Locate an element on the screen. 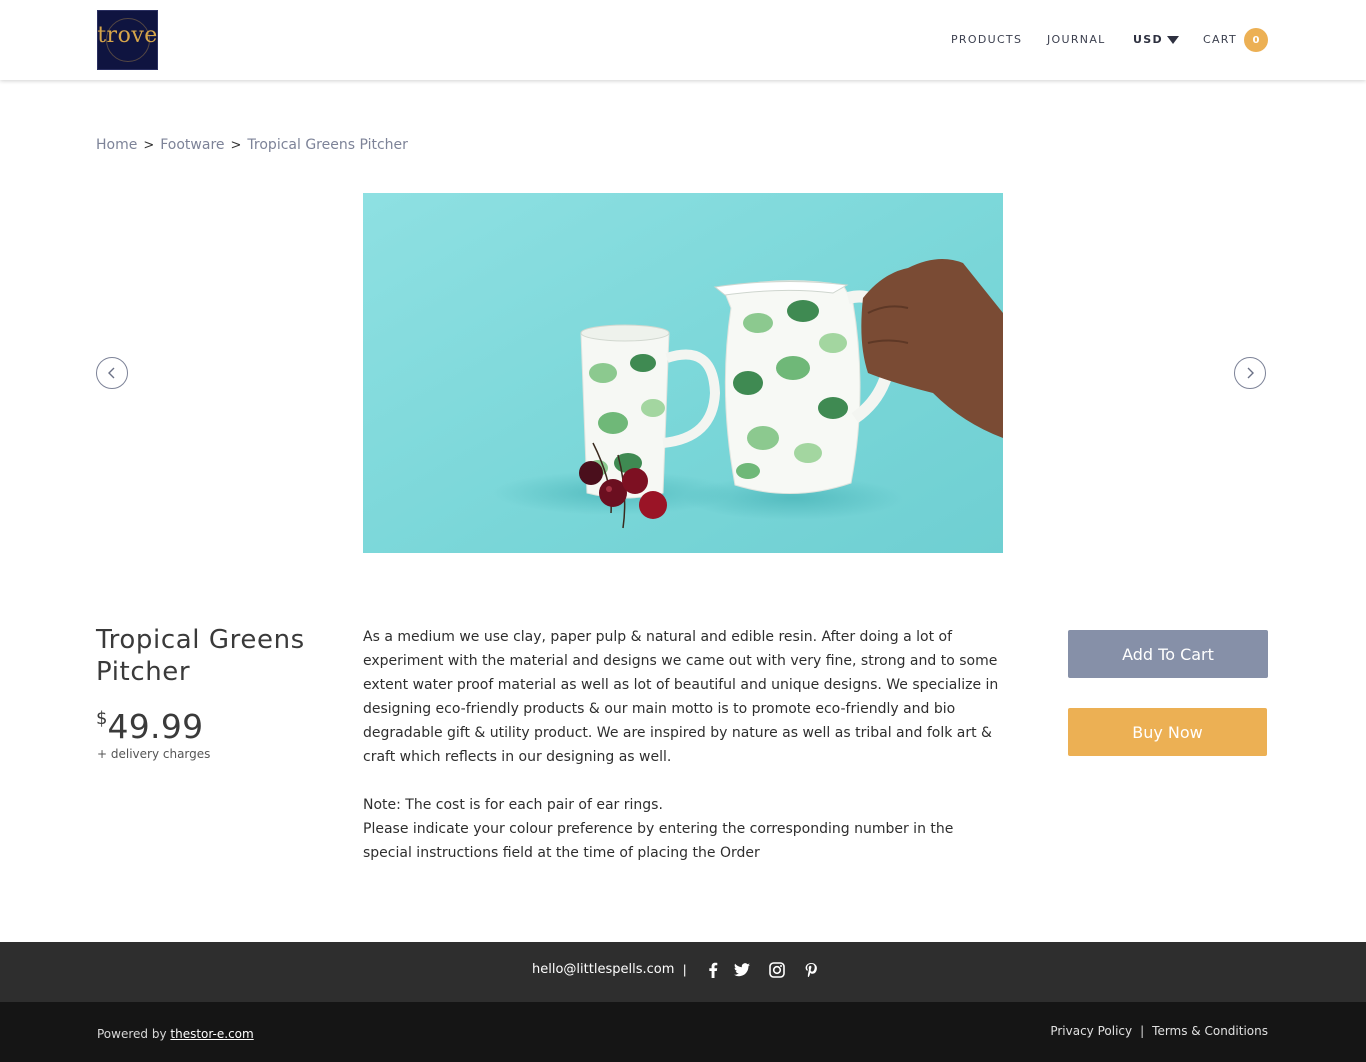 Image resolution: width=1366 pixels, height=1062 pixels. price-currency-symbol: $ is located at coordinates (102, 718).